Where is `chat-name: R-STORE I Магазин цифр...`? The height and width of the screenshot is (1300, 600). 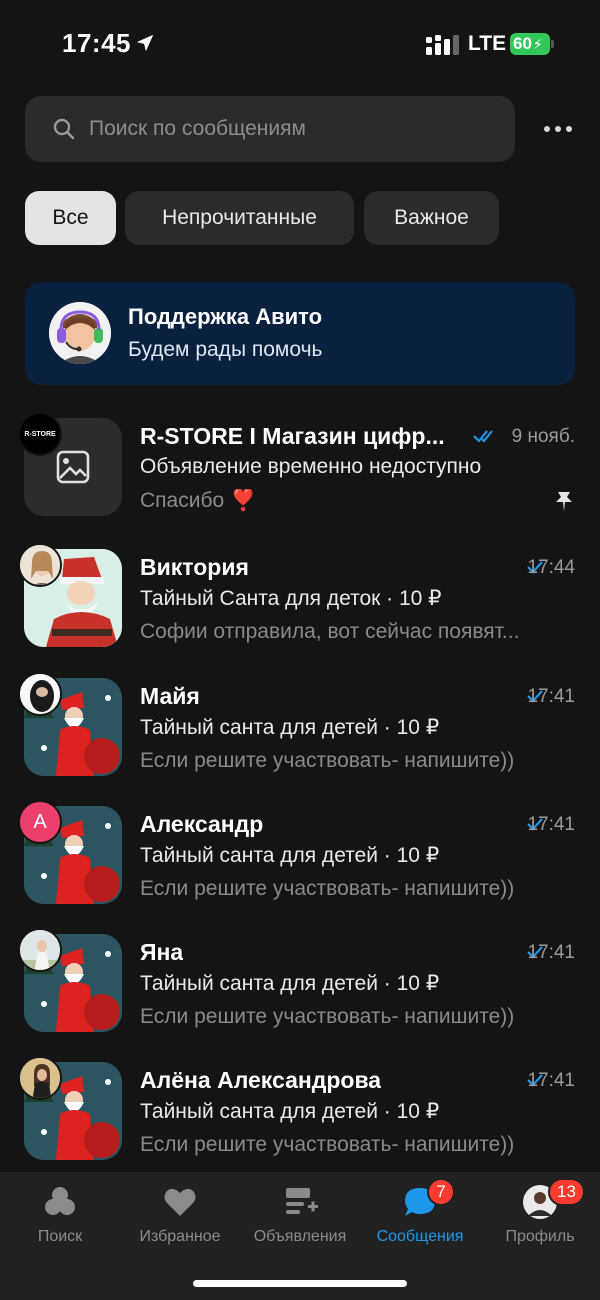 chat-name: R-STORE I Магазин цифр... is located at coordinates (292, 436).